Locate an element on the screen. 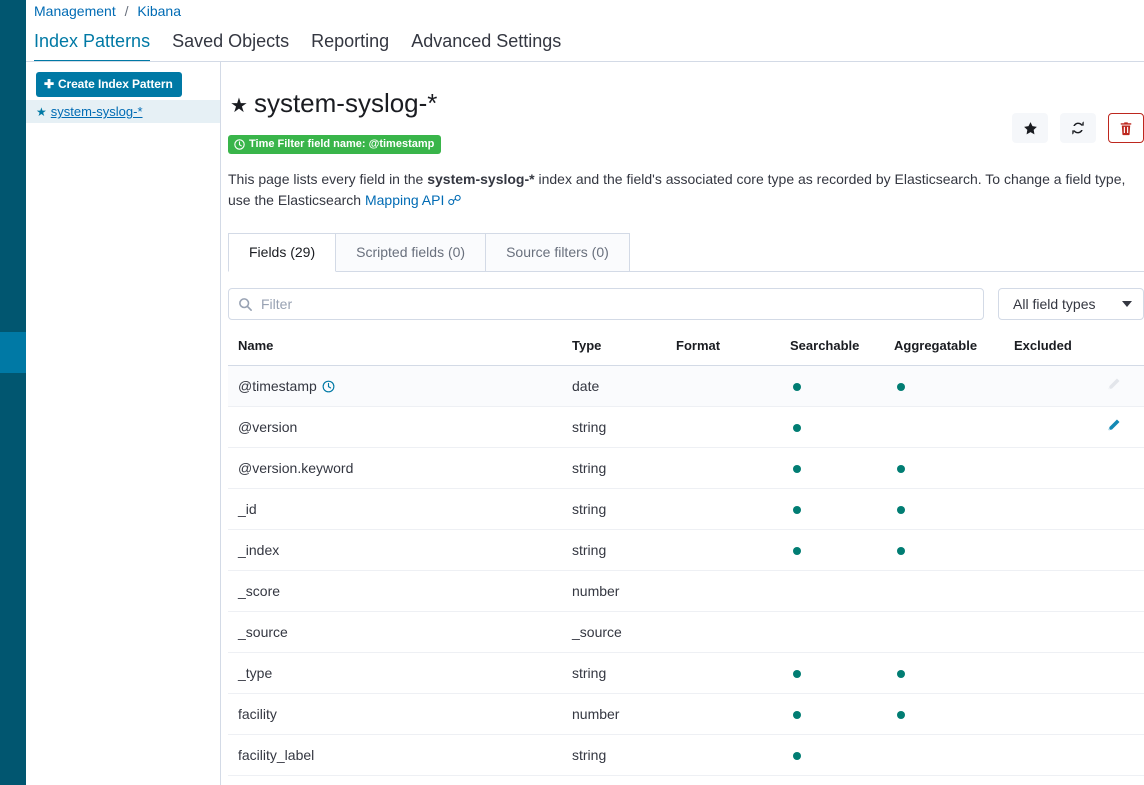 Image resolution: width=1144 pixels, height=785 pixels. tab-index-patterns: Index Patterns is located at coordinates (92, 46).